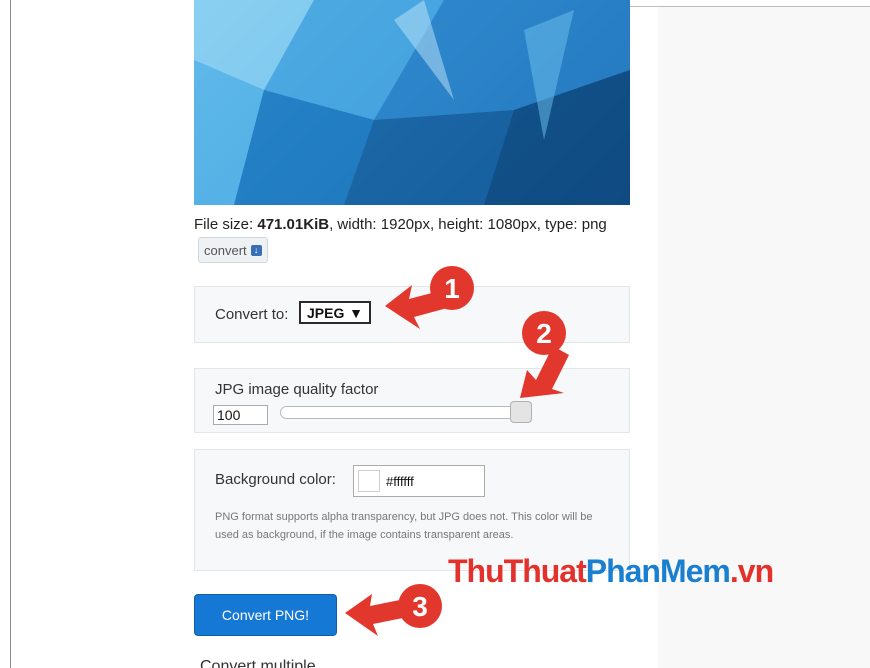  What do you see at coordinates (457, 451) in the screenshot?
I see `annotation-overlay: 1 2 3` at bounding box center [457, 451].